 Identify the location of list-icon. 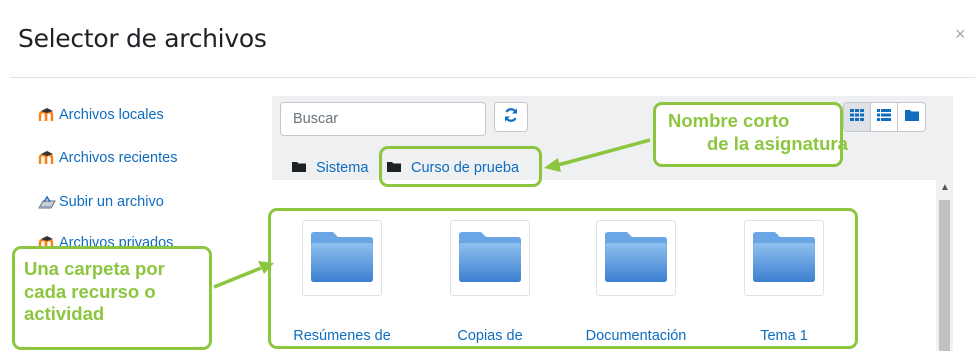
(884, 117).